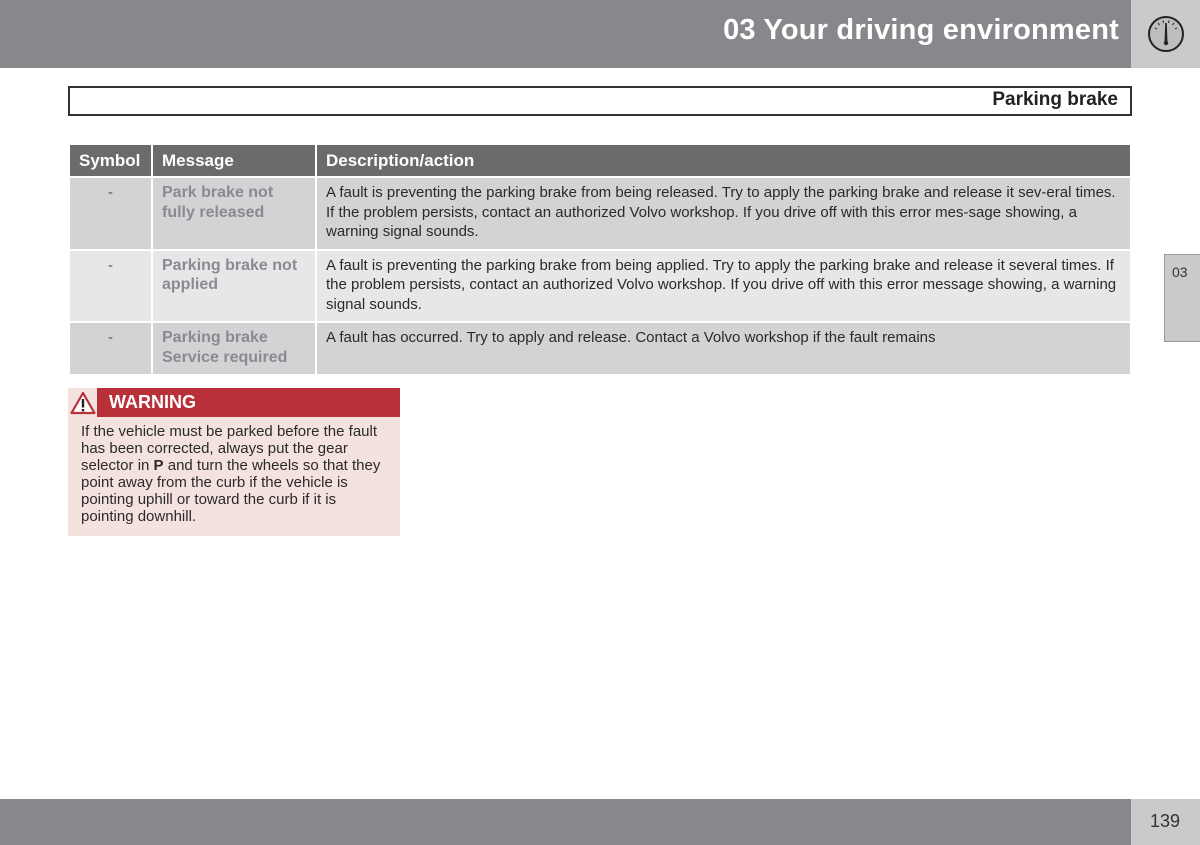  I want to click on side-tab-label: 03, so click(1180, 272).